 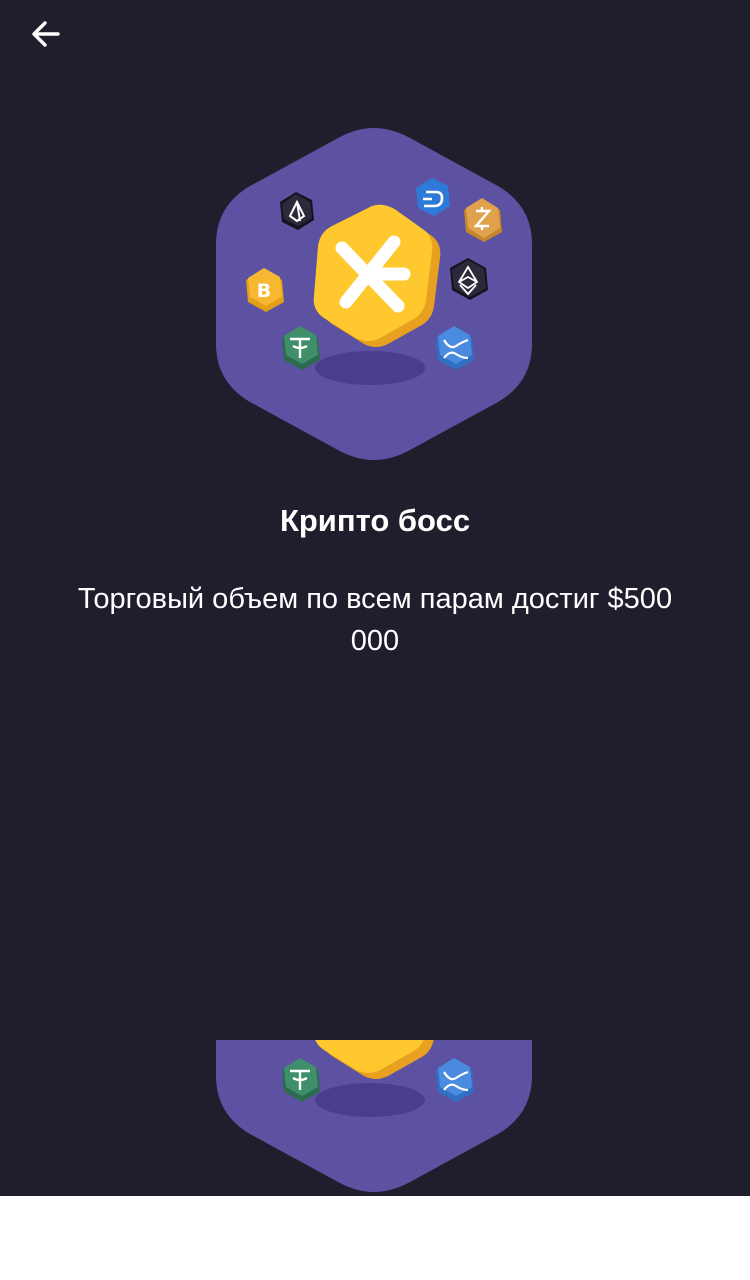 I want to click on achievement-title: Крипто босс, so click(x=375, y=520).